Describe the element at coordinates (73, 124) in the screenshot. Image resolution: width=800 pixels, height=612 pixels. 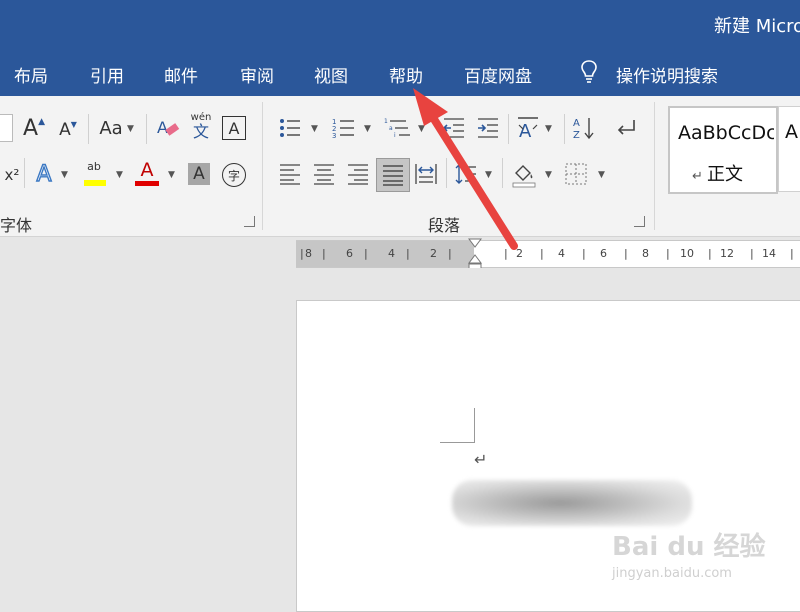
I see `down-caret-icon: ▼` at that location.